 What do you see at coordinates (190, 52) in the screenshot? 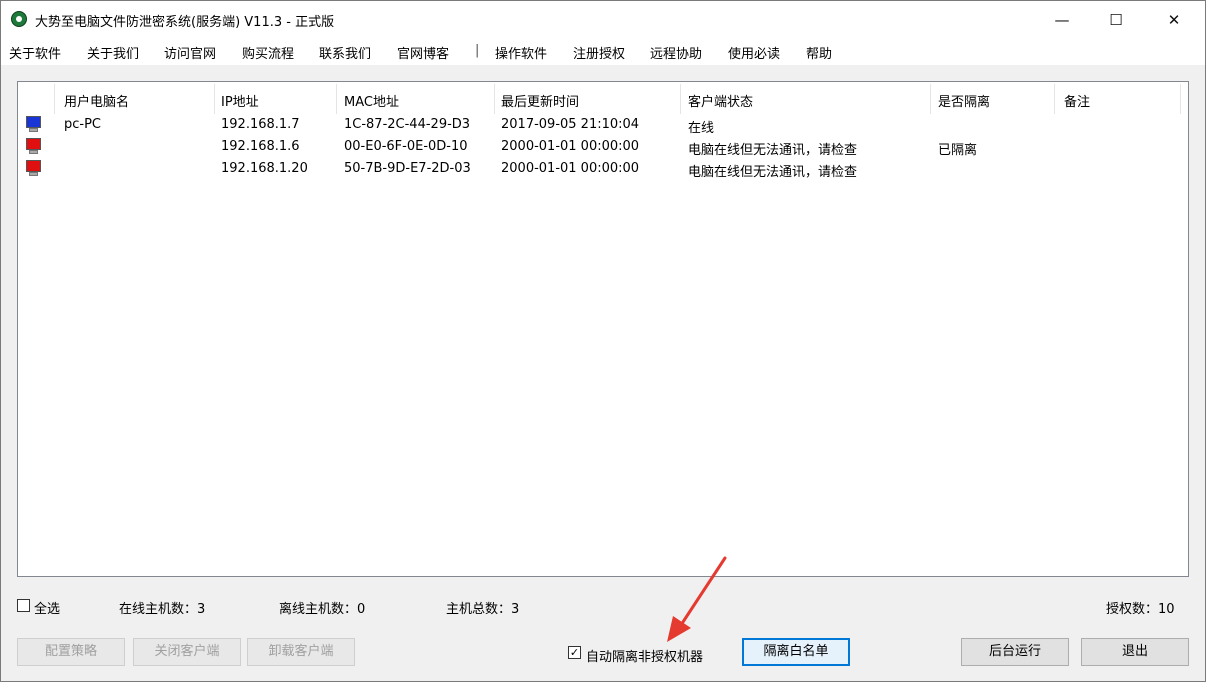
I see `menu-official-site: 访问官网` at bounding box center [190, 52].